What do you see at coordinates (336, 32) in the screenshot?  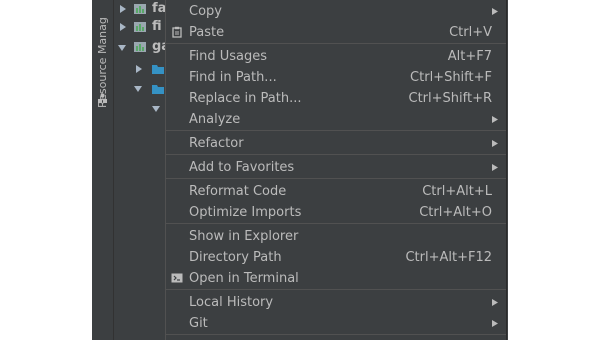 I see `menu-item-paste: Paste Ctrl+V` at bounding box center [336, 32].